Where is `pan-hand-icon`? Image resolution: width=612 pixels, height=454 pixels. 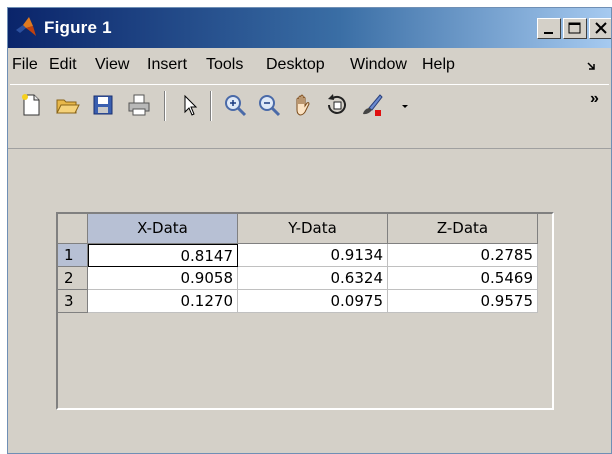
pan-hand-icon is located at coordinates (303, 105).